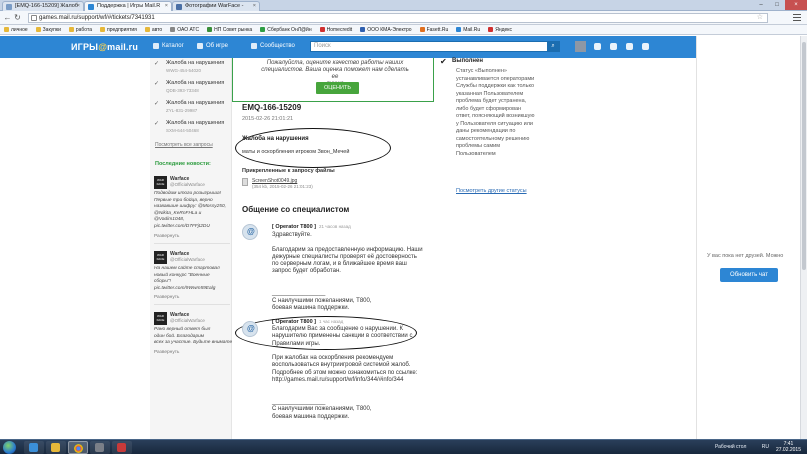 The width and height of the screenshot is (807, 454). What do you see at coordinates (433, 30) in the screenshot?
I see `bookmark-item: Fasett.Ru` at bounding box center [433, 30].